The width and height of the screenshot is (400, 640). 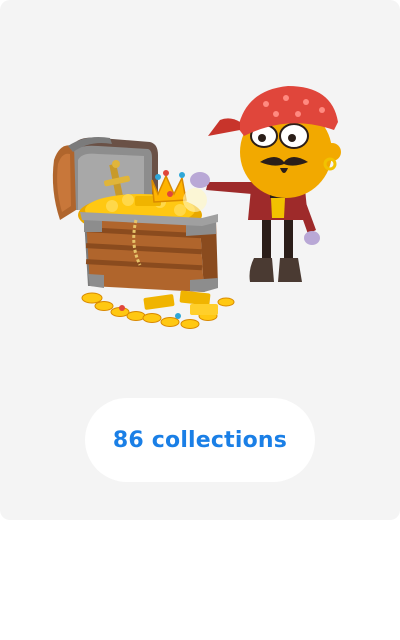 I want to click on collections-button: 86 collections, so click(x=200, y=440).